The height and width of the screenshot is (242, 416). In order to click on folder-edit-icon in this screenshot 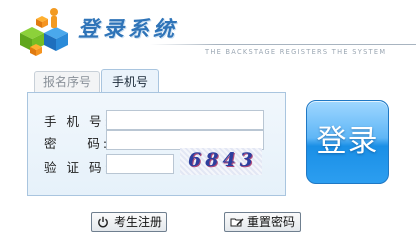, I will do `click(237, 222)`.